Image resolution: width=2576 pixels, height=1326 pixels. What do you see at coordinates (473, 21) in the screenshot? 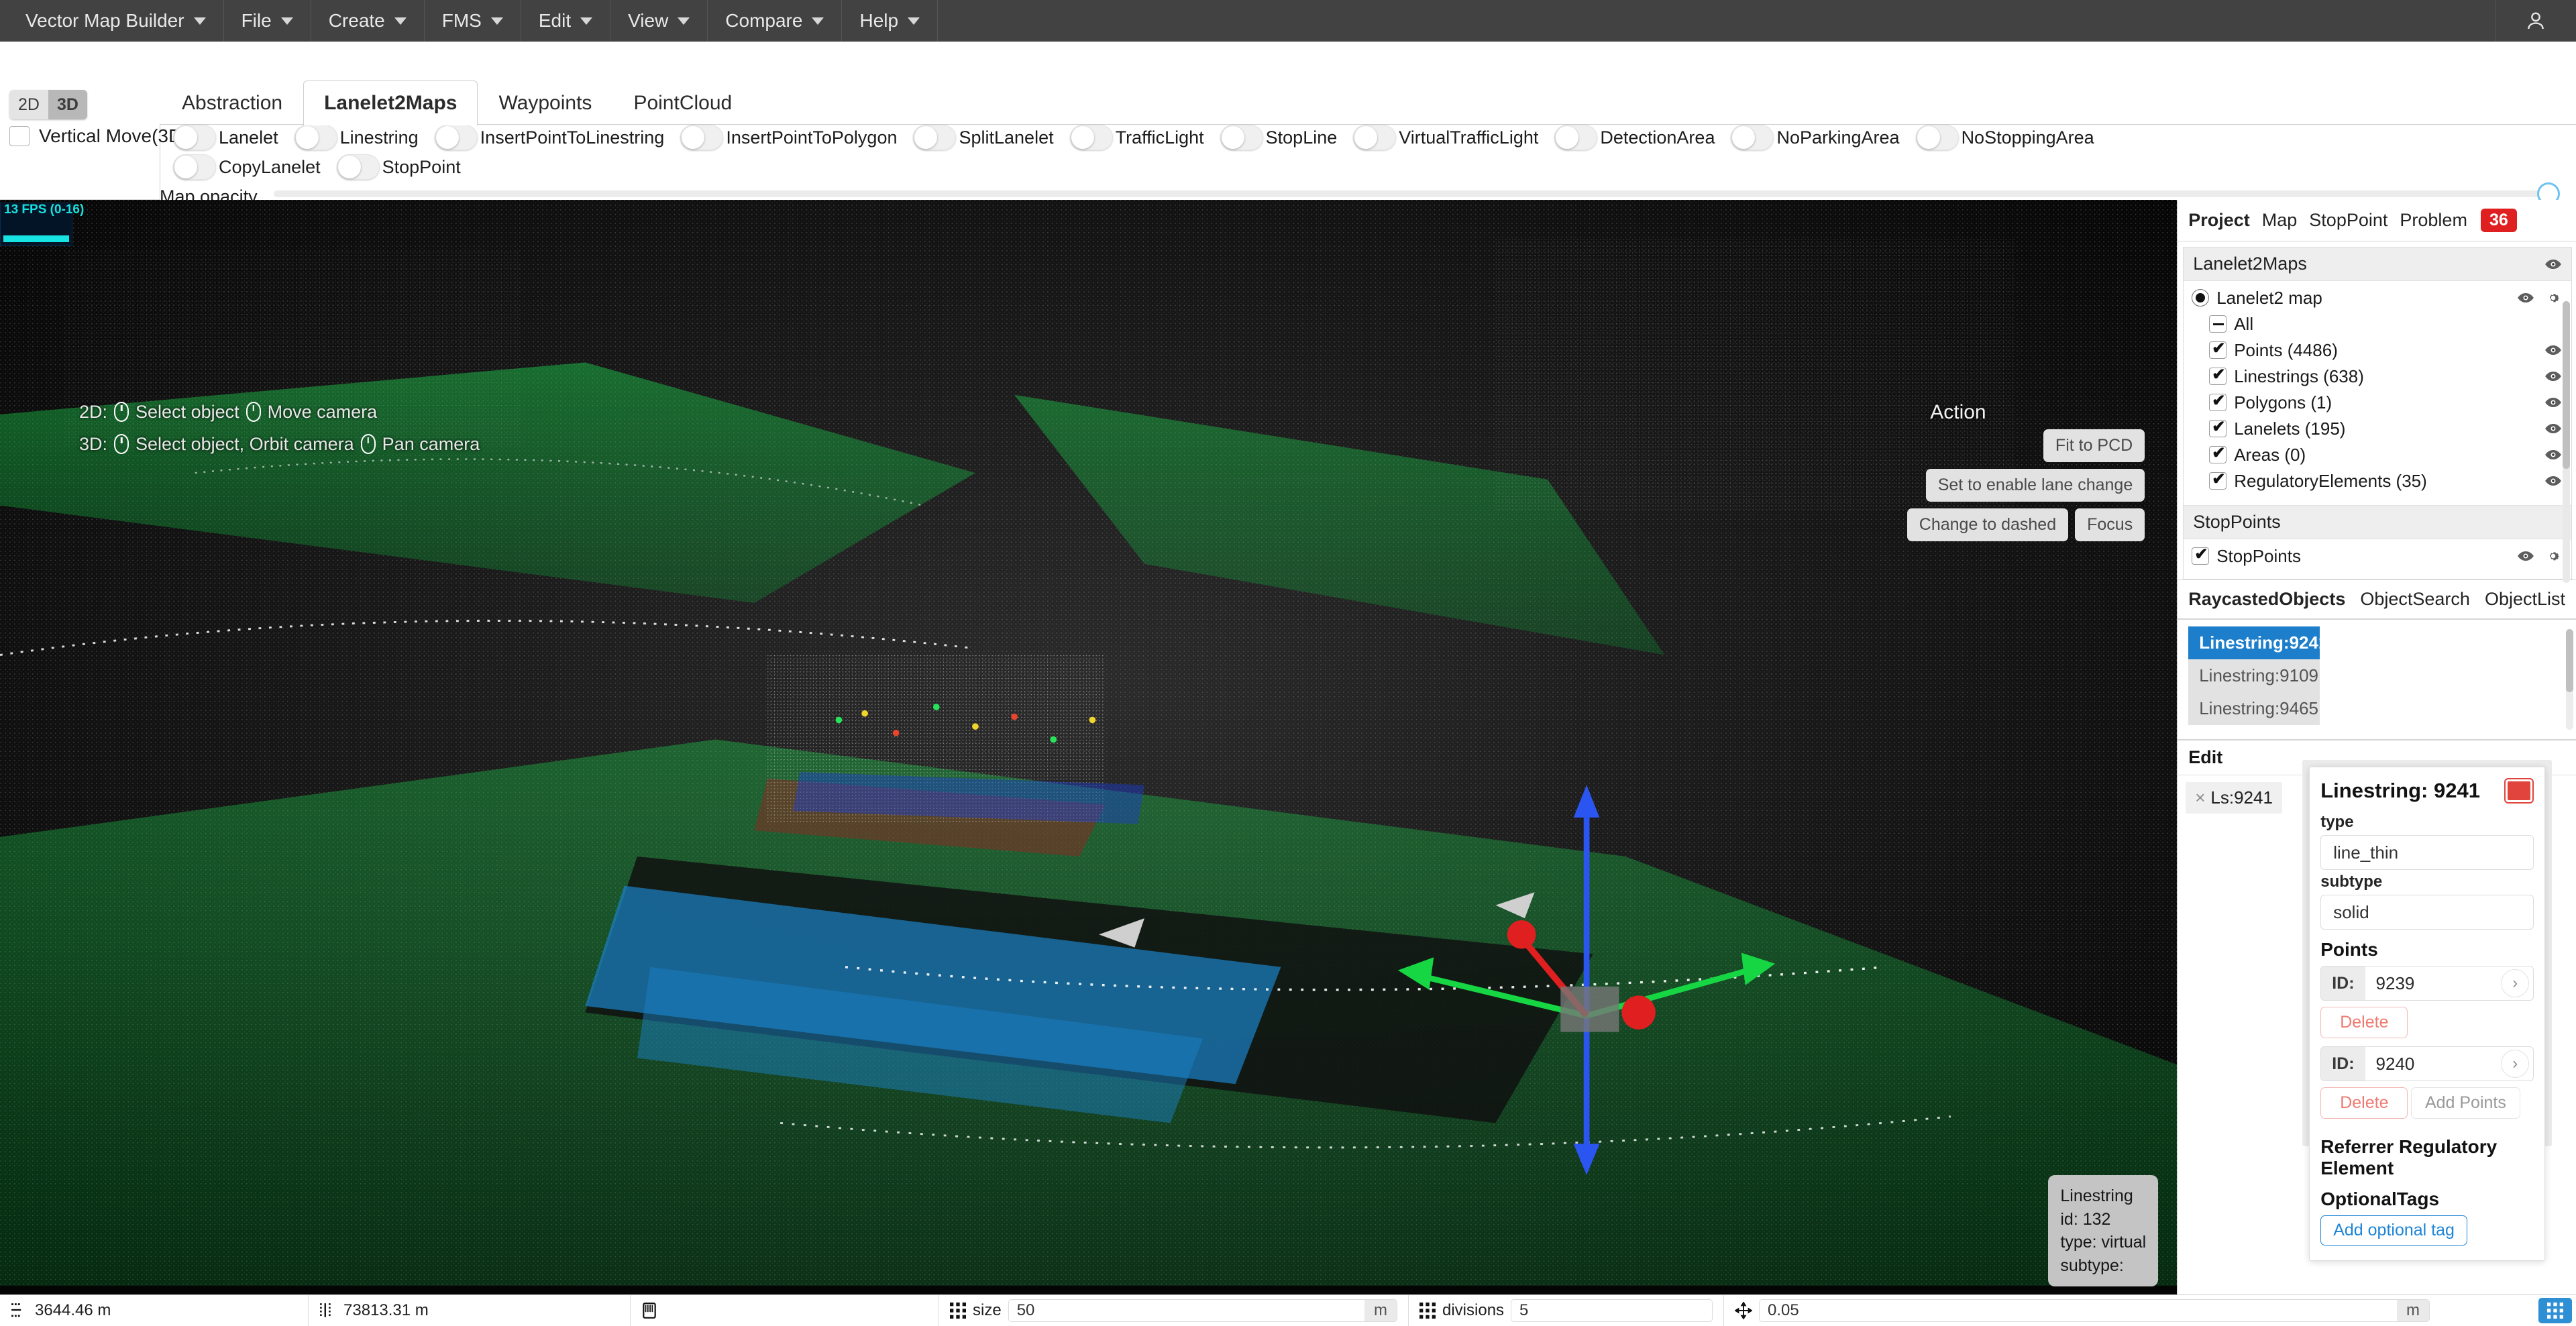
I see `menu-fms: FMS` at bounding box center [473, 21].